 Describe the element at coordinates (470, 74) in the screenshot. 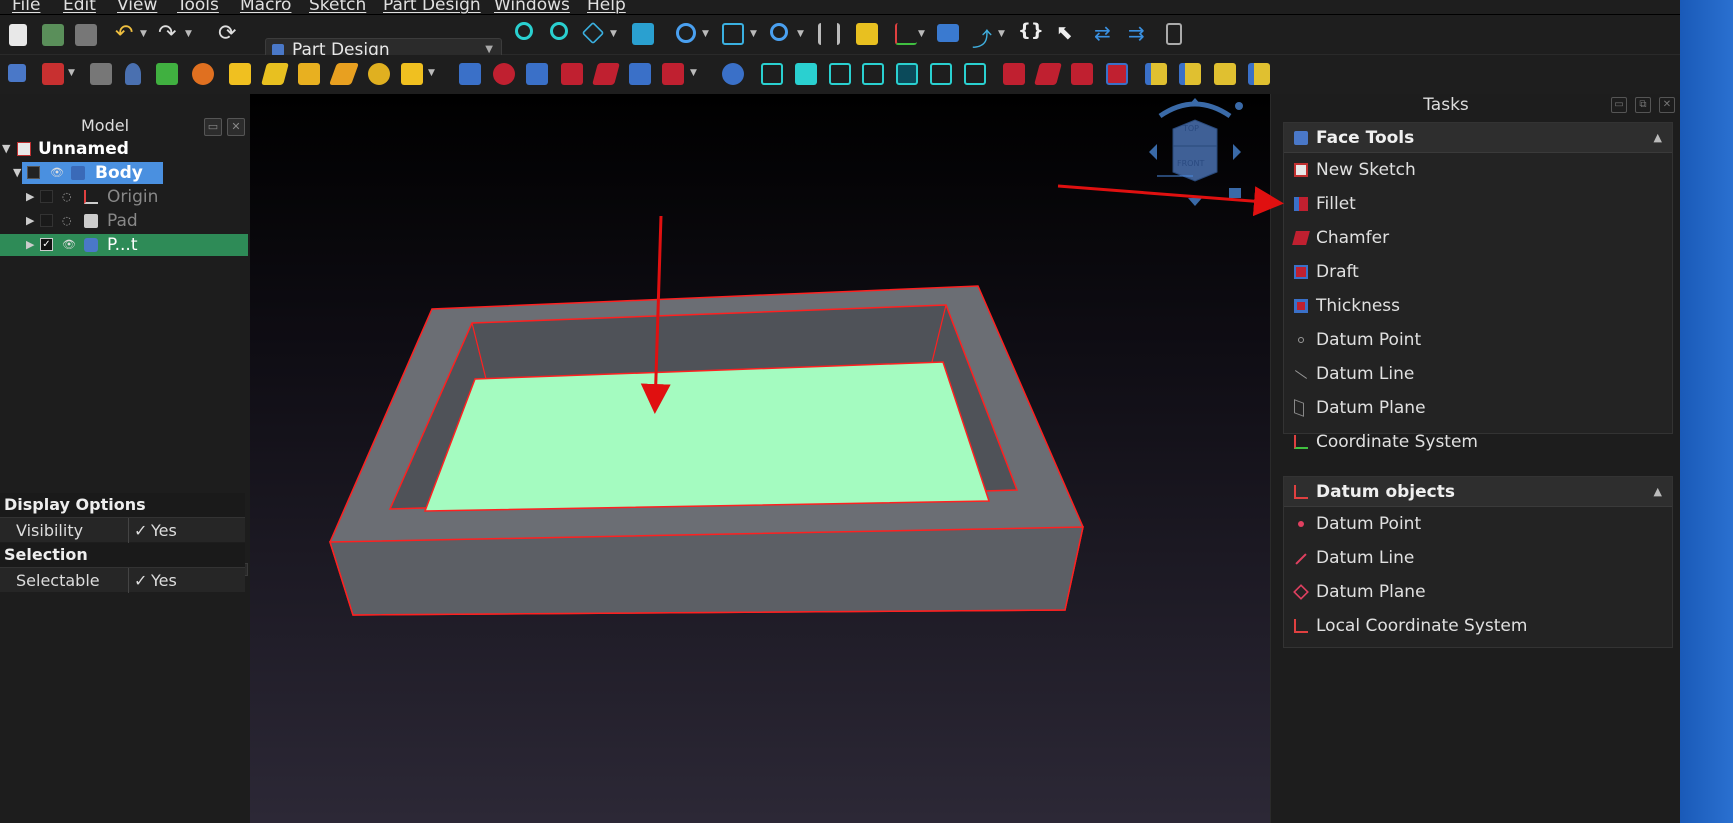

I see `pocket-icon` at that location.